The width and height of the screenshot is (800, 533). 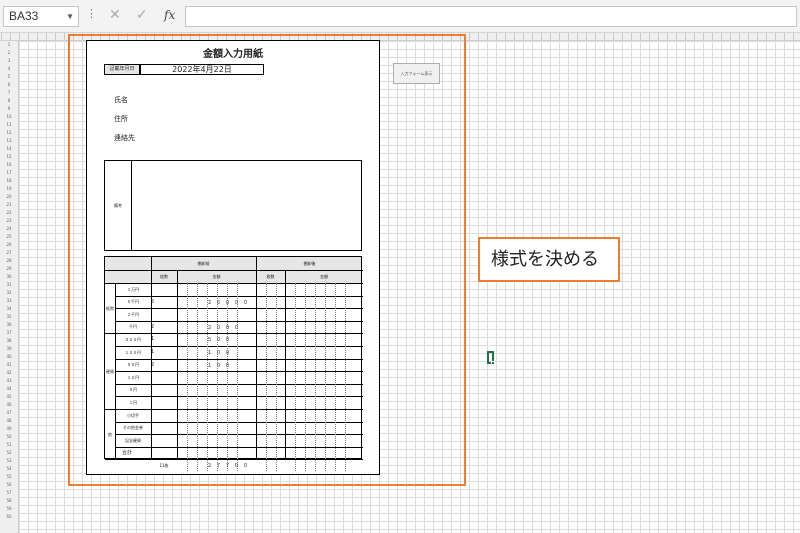 I want to click on row-number: 12, so click(x=9, y=132).